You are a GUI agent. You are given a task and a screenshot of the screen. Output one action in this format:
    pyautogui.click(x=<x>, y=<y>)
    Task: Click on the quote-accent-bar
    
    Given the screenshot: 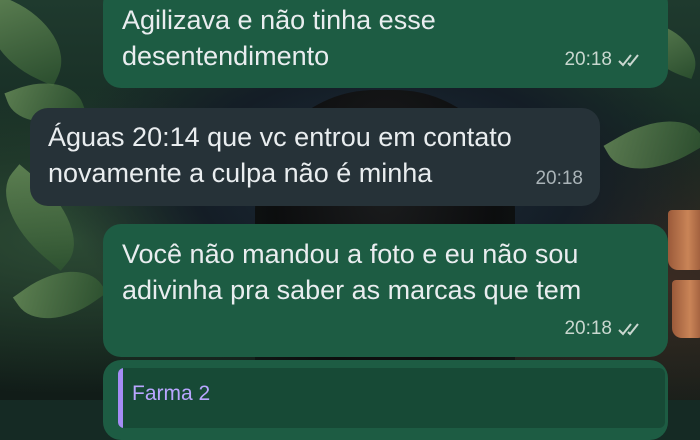 What is the action you would take?
    pyautogui.click(x=120, y=398)
    